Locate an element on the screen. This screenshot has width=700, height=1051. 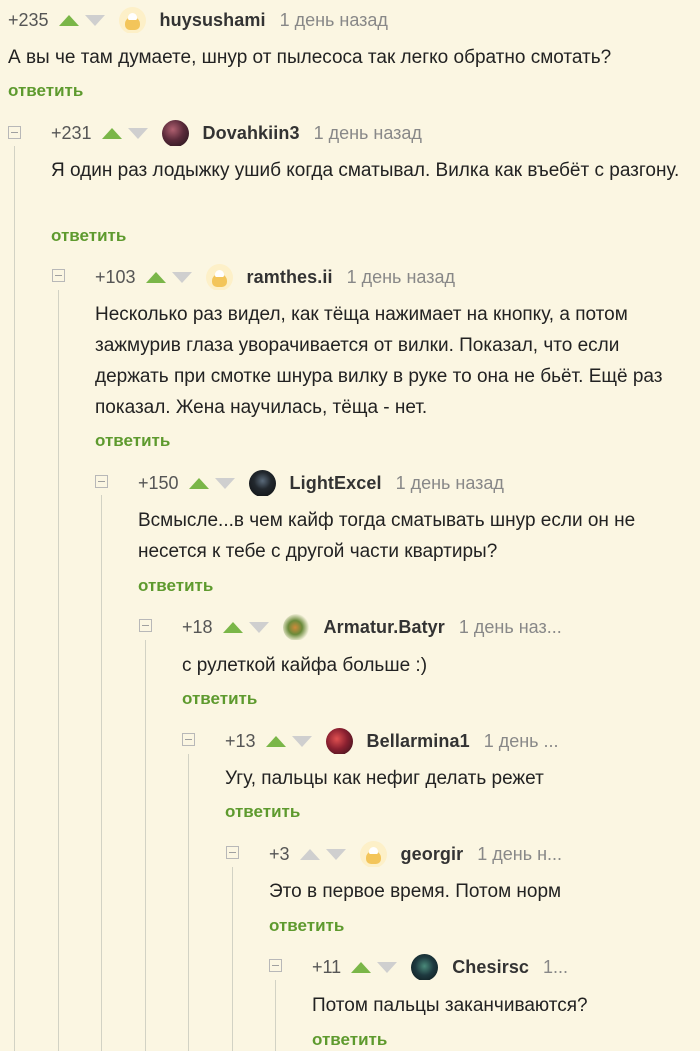
comment-username: Armatur.Batyr is located at coordinates (384, 627).